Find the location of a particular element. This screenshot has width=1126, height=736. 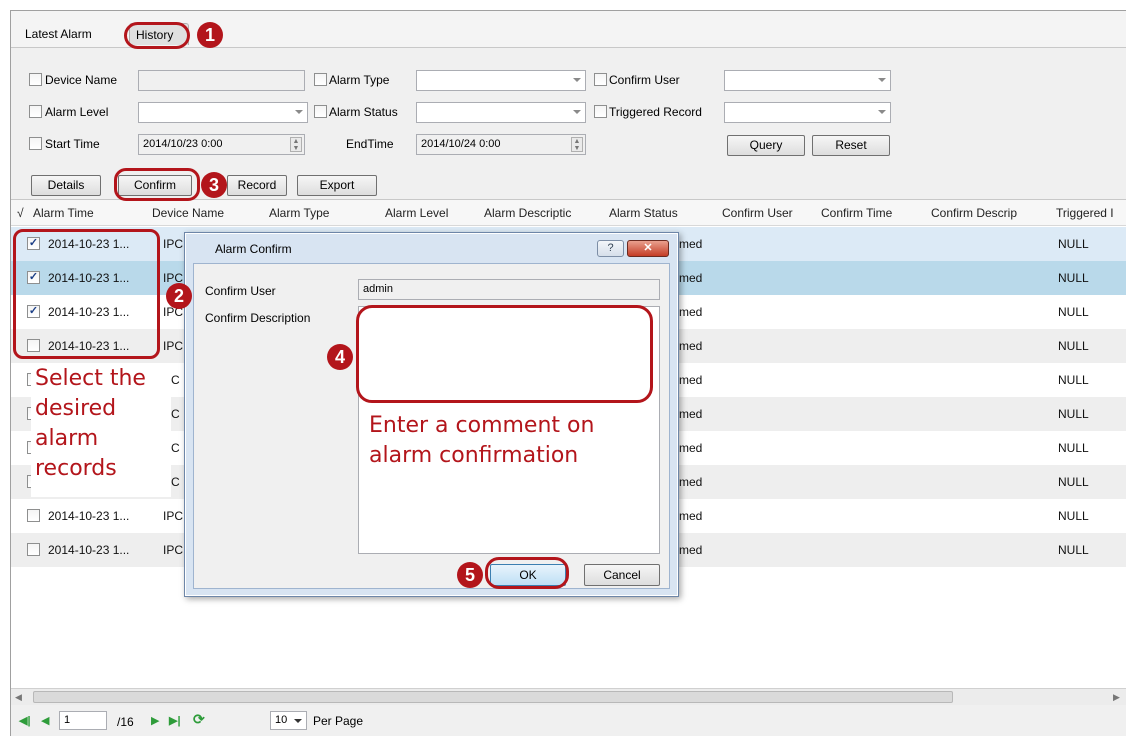

start-time-checkbox is located at coordinates (35, 145).